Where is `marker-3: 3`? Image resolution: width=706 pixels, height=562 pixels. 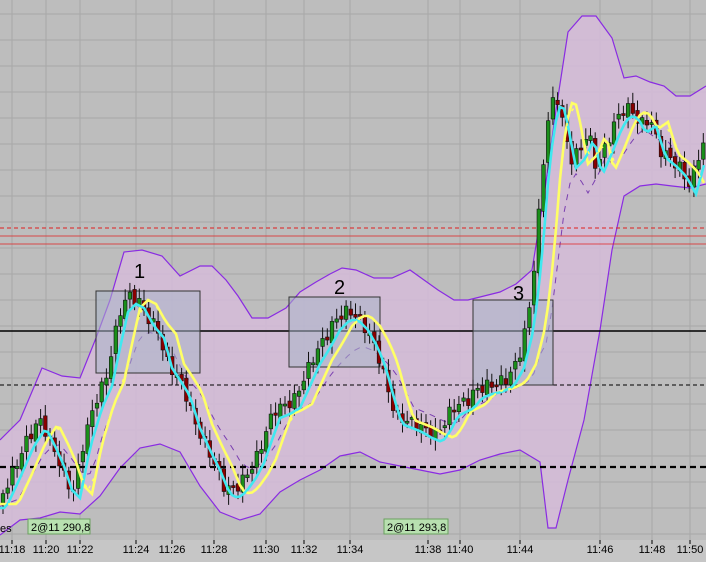
marker-3: 3 is located at coordinates (518, 294).